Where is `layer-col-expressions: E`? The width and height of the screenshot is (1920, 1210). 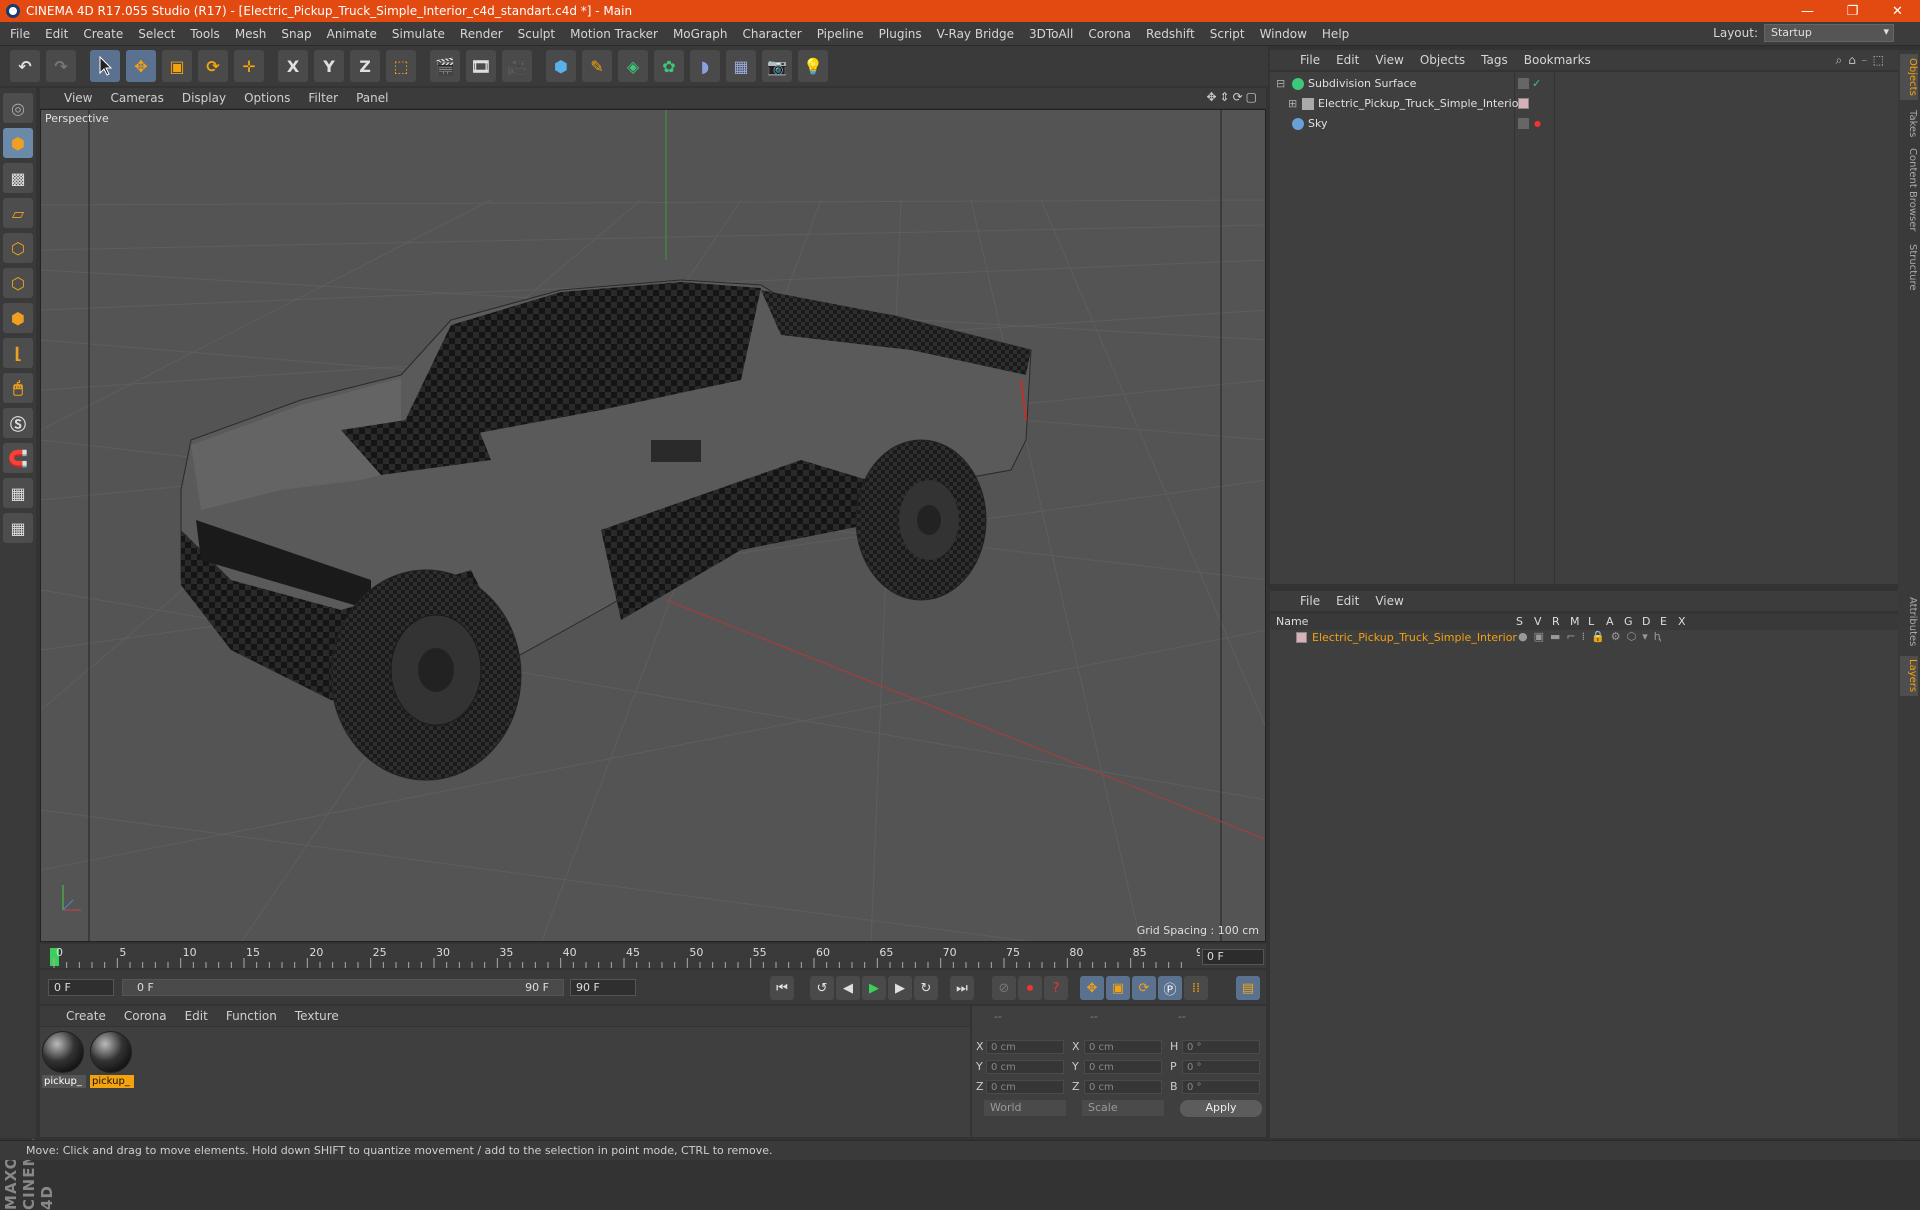
layer-col-expressions: E is located at coordinates (1663, 621).